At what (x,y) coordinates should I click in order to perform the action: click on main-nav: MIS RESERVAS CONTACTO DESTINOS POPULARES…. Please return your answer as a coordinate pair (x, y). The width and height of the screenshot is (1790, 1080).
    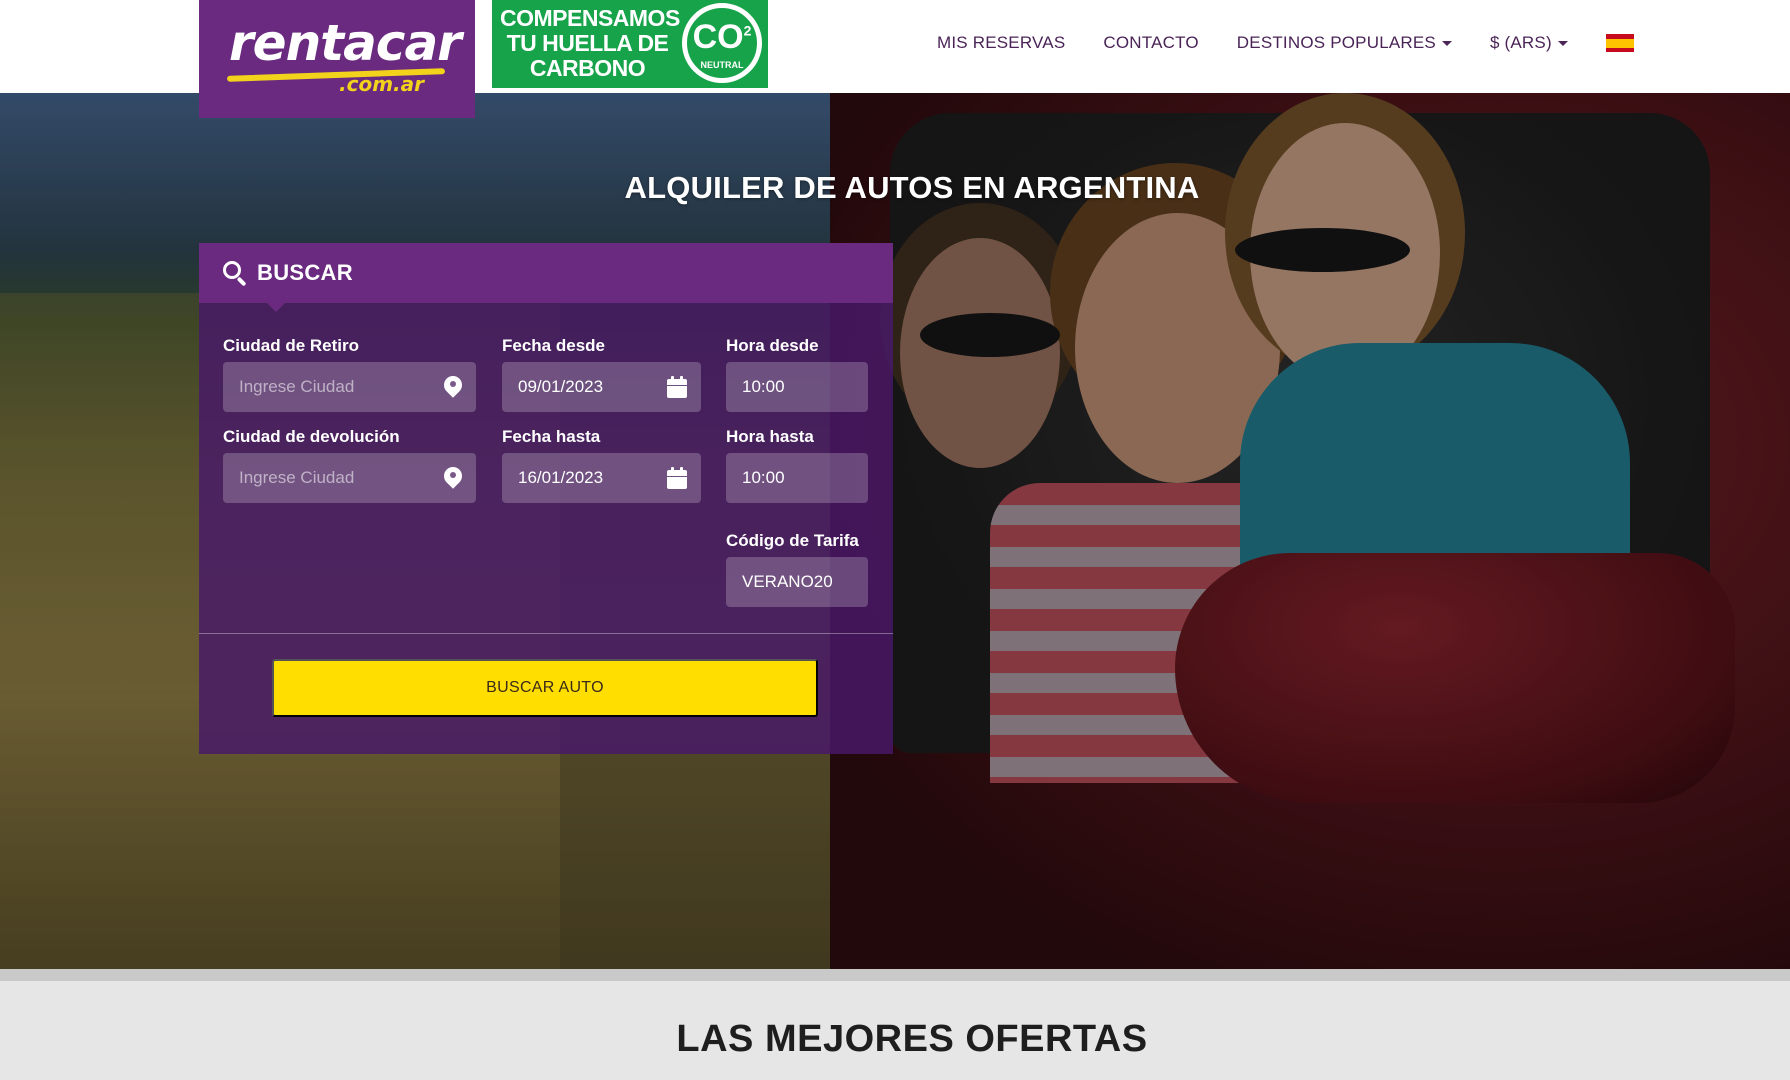
    Looking at the image, I should click on (1285, 43).